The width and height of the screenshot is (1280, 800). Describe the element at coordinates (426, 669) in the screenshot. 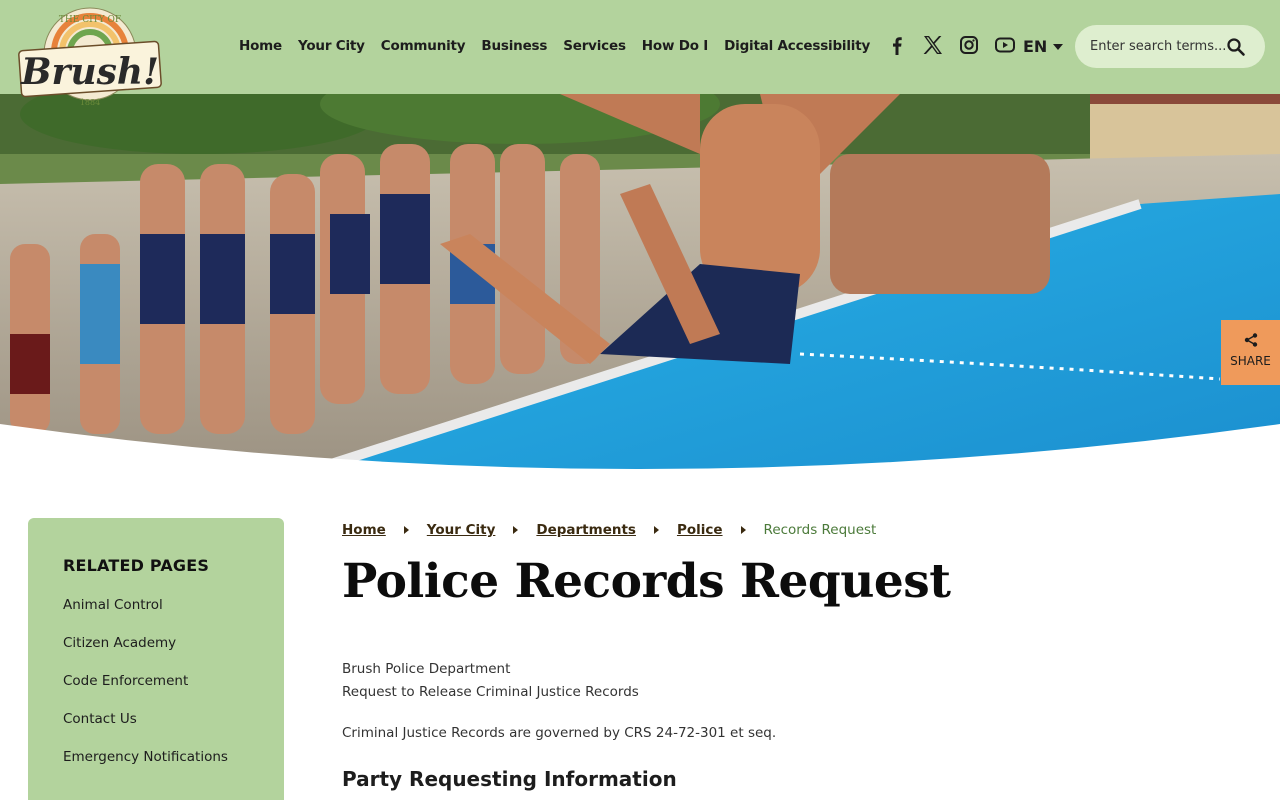

I see `department-name: Brush Police Department` at that location.